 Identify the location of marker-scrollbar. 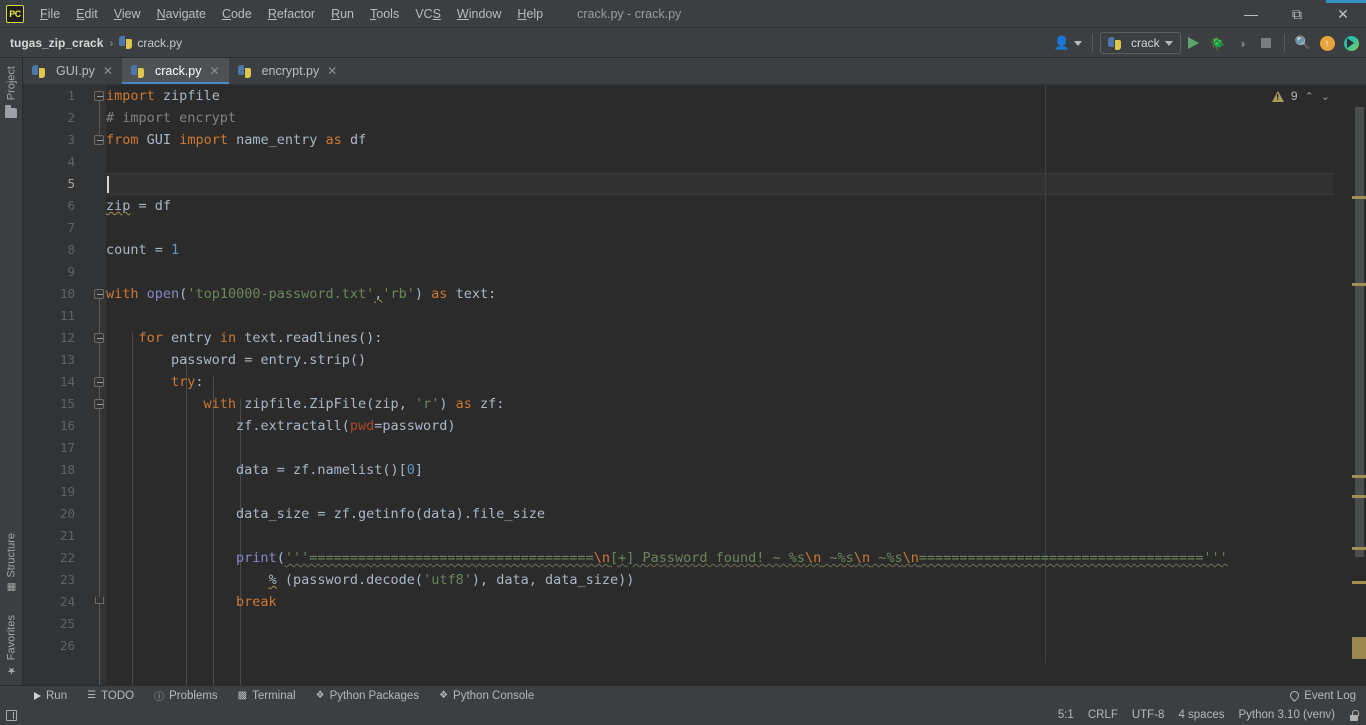
(1359, 385).